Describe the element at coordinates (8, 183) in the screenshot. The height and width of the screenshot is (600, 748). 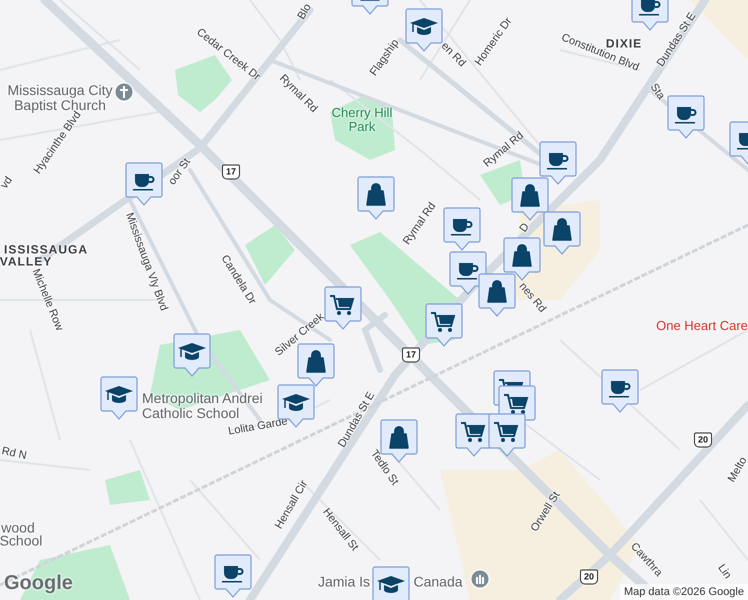
I see `street-label: vd` at that location.